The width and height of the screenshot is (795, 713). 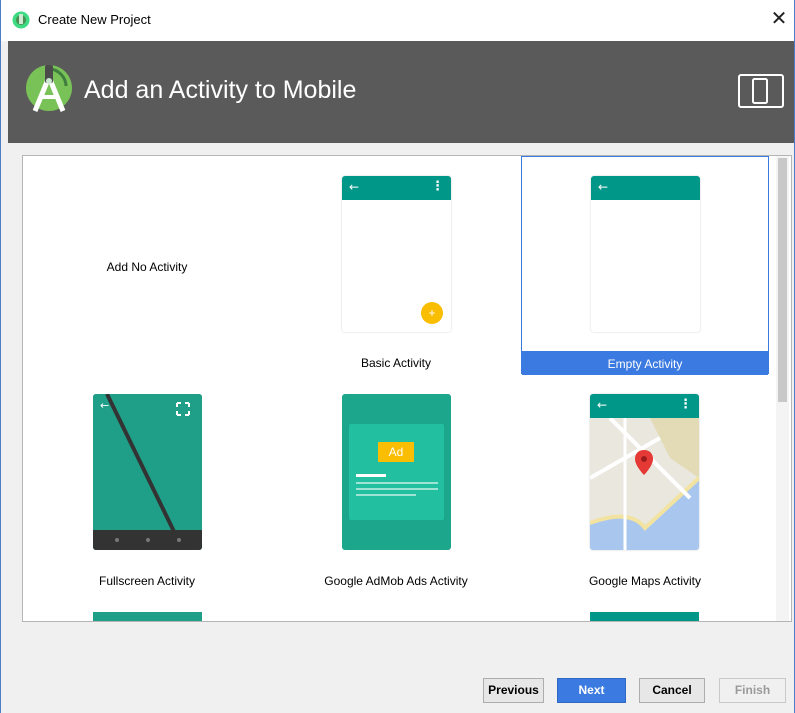 What do you see at coordinates (49, 88) in the screenshot?
I see `android-studio-logo-icon` at bounding box center [49, 88].